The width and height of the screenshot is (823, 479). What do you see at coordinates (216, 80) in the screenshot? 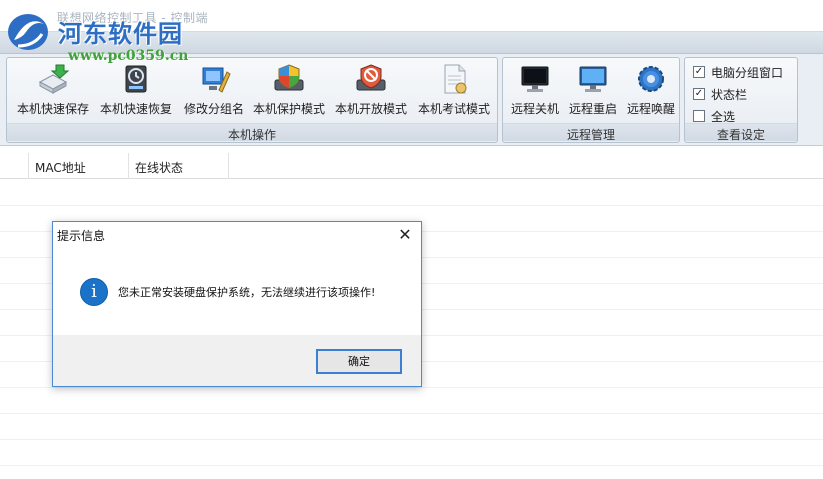
I see `edit-group-icon` at bounding box center [216, 80].